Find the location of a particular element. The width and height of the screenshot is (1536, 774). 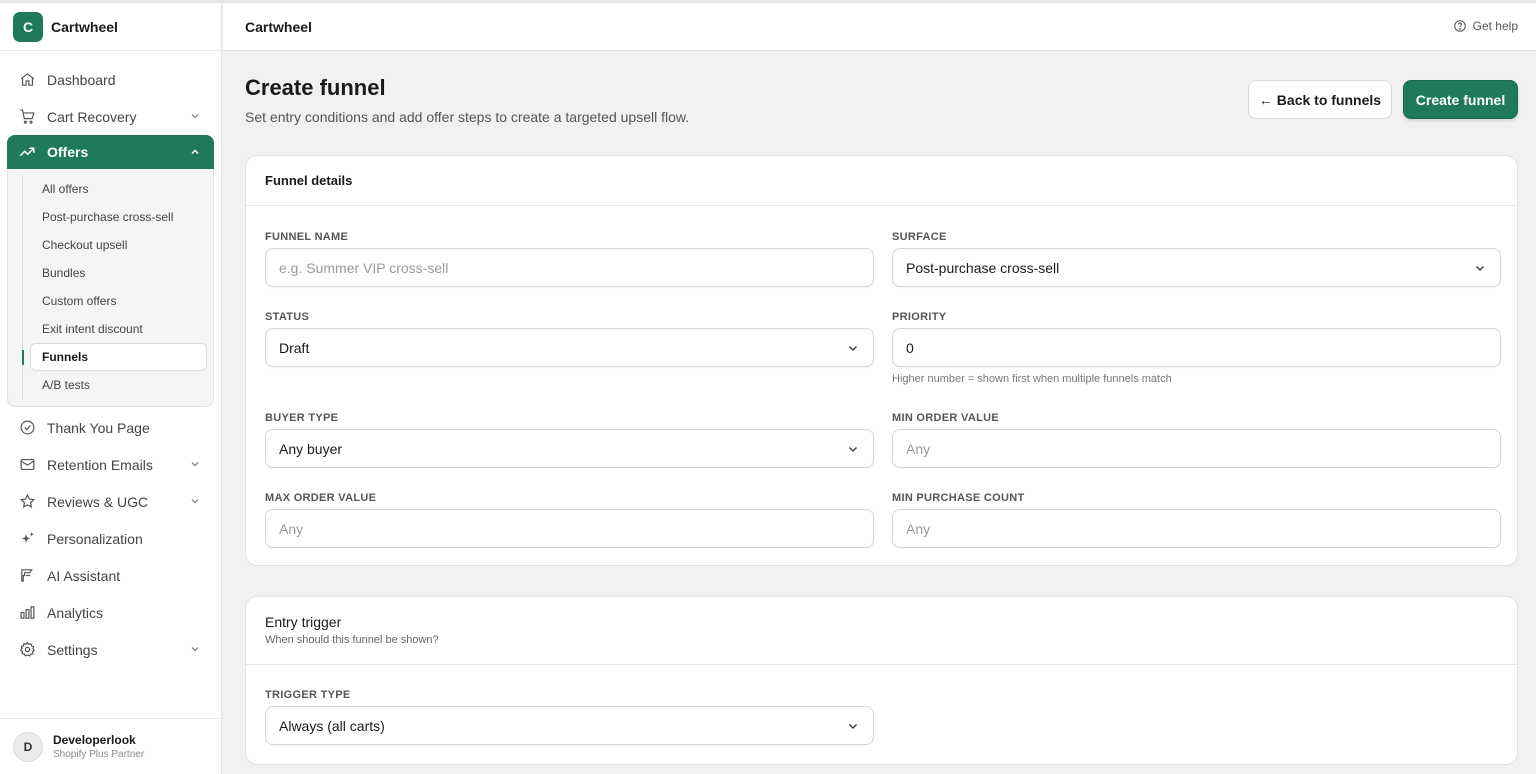

field-label: STATUS is located at coordinates (287, 317).